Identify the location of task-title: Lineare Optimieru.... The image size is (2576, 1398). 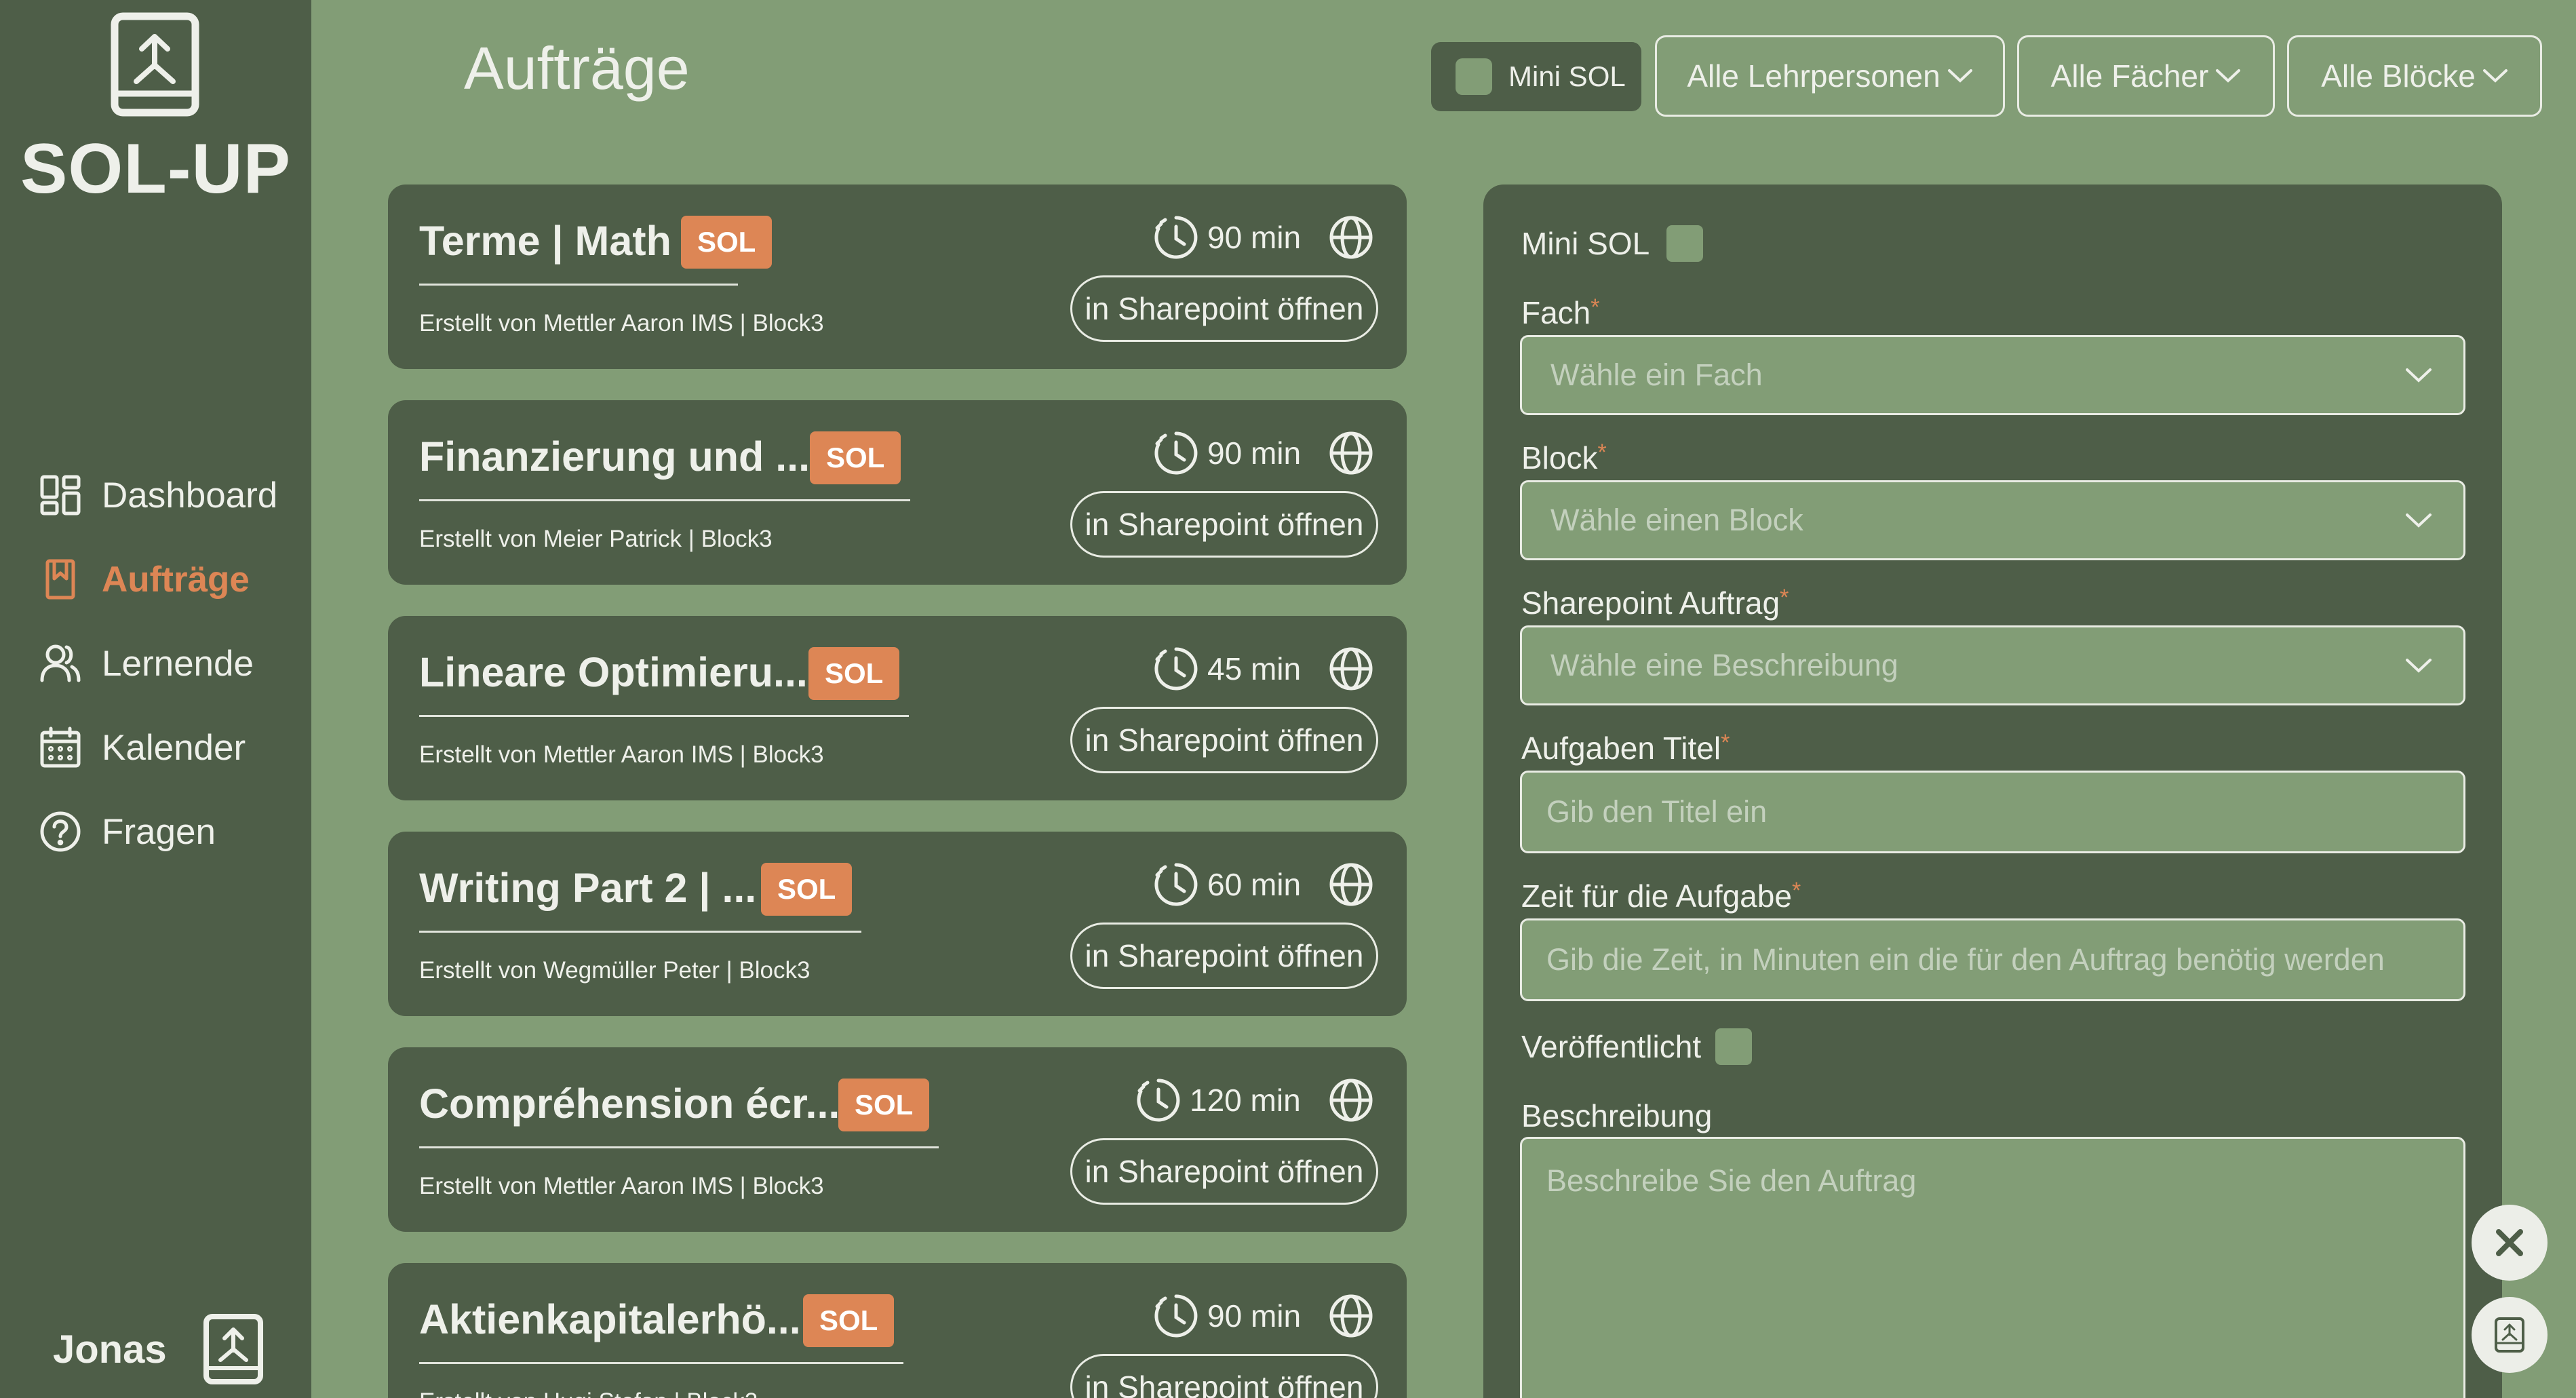
(613, 672).